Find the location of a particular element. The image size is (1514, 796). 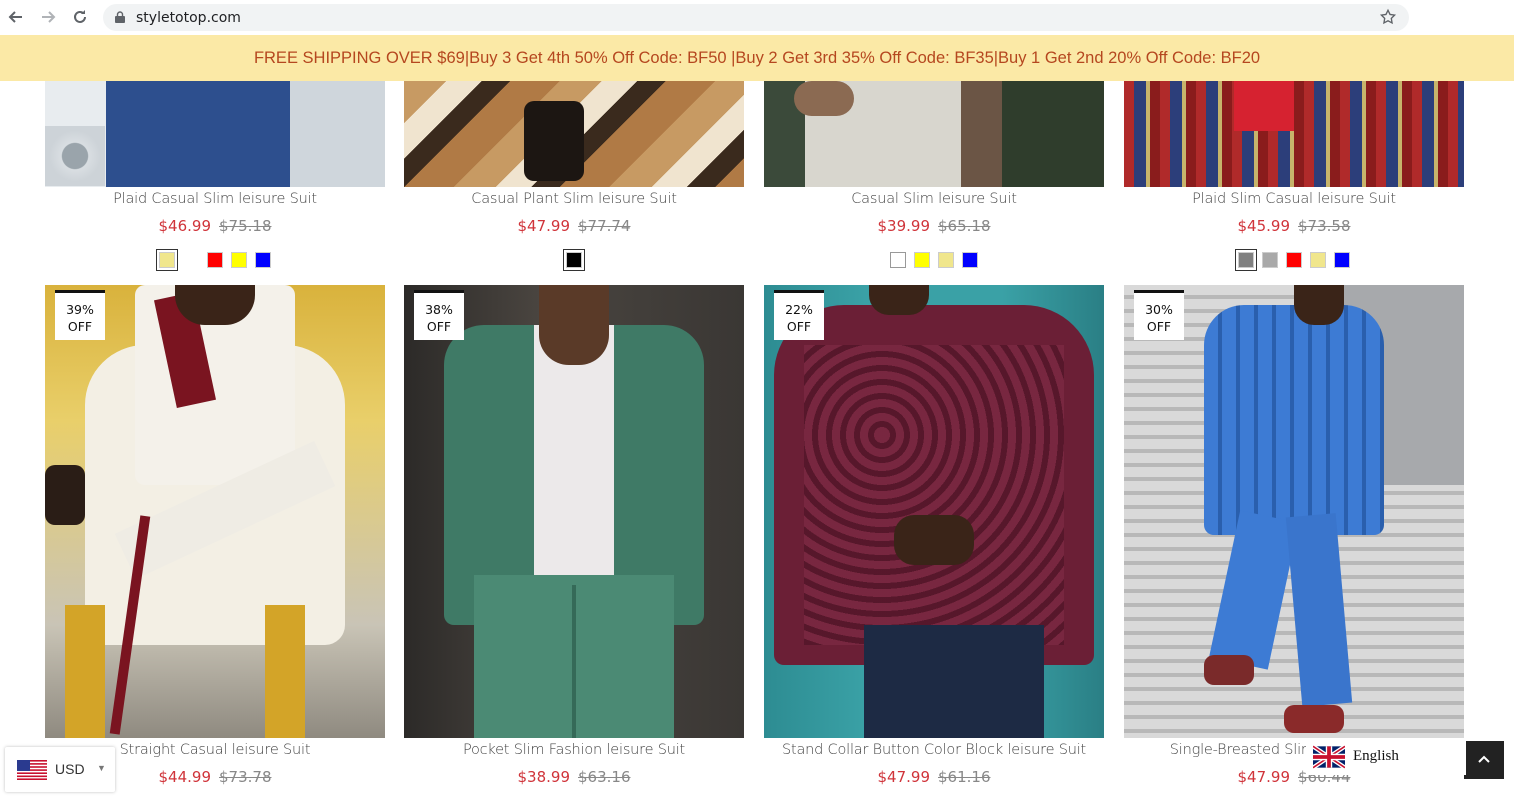

arrow-left-icon is located at coordinates (15, 17).